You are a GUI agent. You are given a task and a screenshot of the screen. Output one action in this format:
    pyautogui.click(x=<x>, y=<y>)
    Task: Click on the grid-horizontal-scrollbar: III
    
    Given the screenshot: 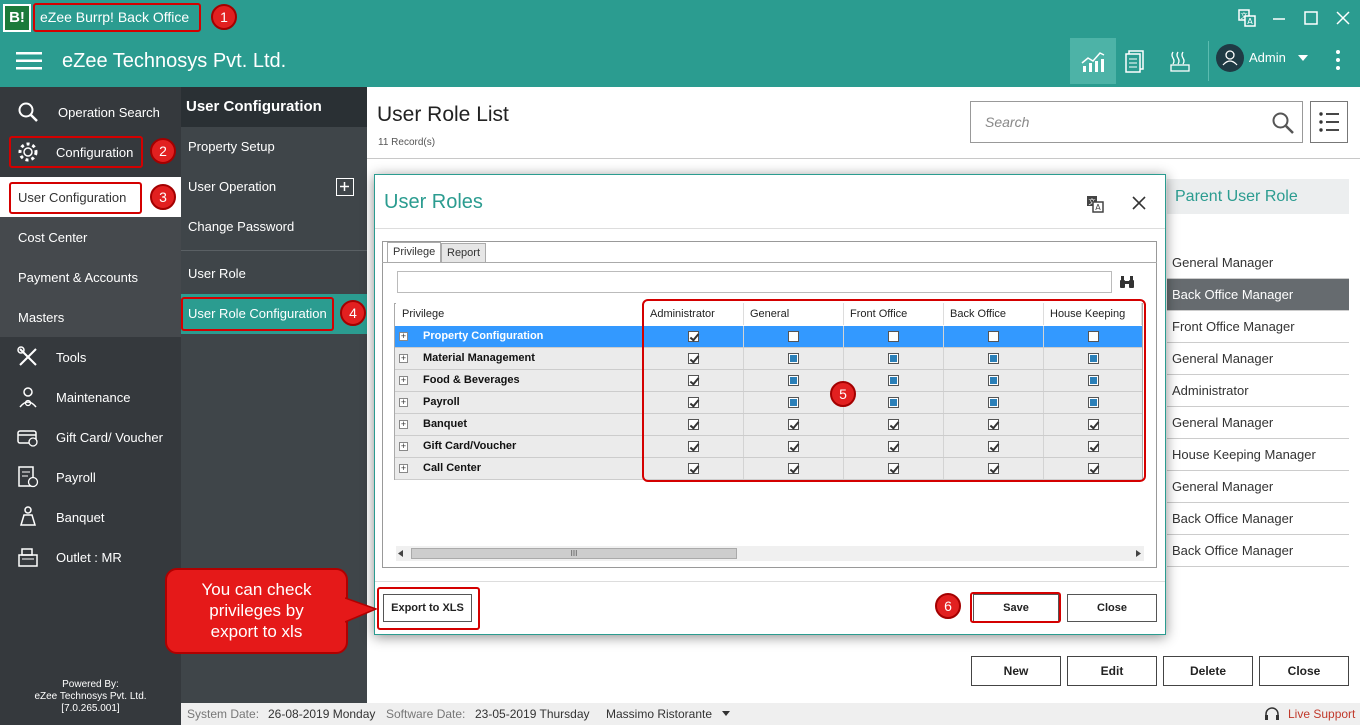 What is the action you would take?
    pyautogui.click(x=770, y=553)
    